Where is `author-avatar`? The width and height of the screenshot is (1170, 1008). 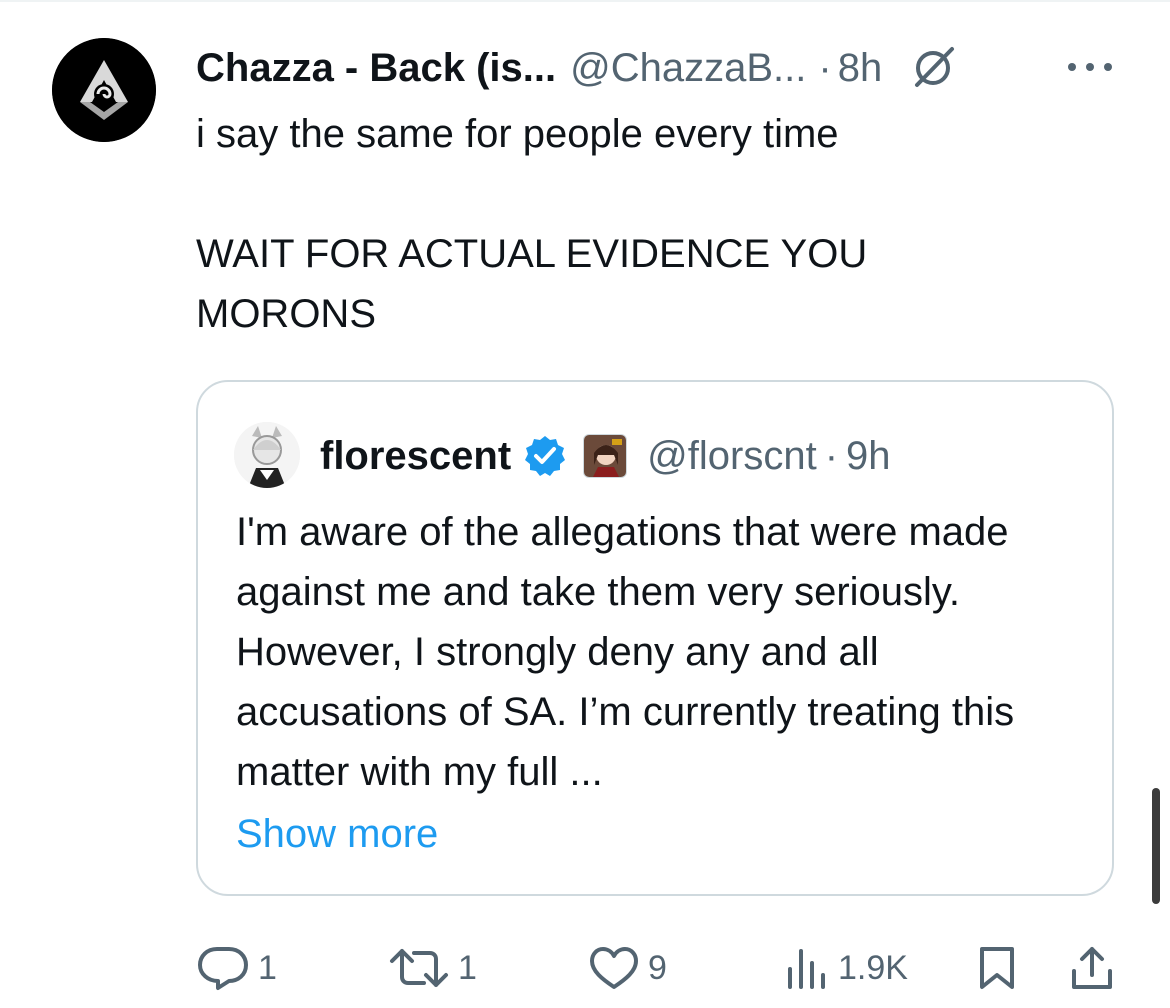 author-avatar is located at coordinates (104, 90).